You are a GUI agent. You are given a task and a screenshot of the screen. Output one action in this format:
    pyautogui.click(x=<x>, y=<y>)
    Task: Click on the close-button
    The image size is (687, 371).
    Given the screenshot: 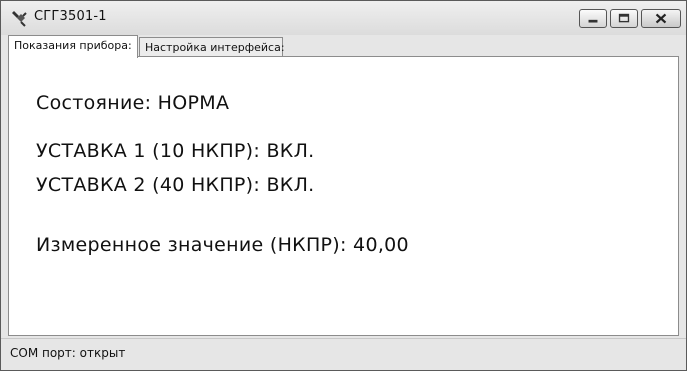 What is the action you would take?
    pyautogui.click(x=661, y=18)
    